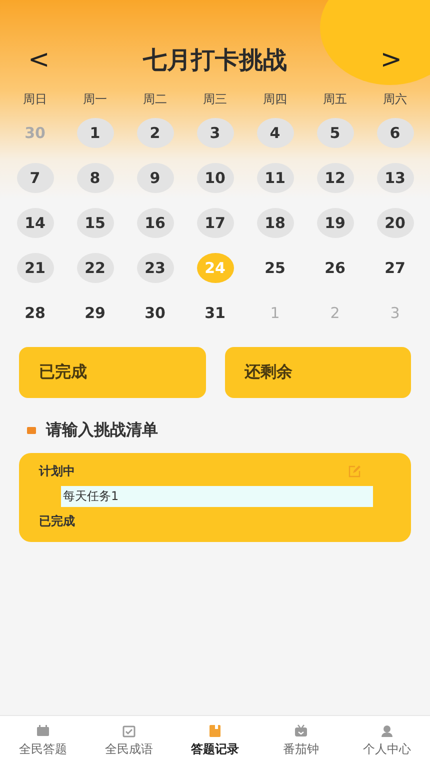 This screenshot has width=430, height=765. Describe the element at coordinates (387, 740) in the screenshot. I see `tab: 个人中心` at that location.